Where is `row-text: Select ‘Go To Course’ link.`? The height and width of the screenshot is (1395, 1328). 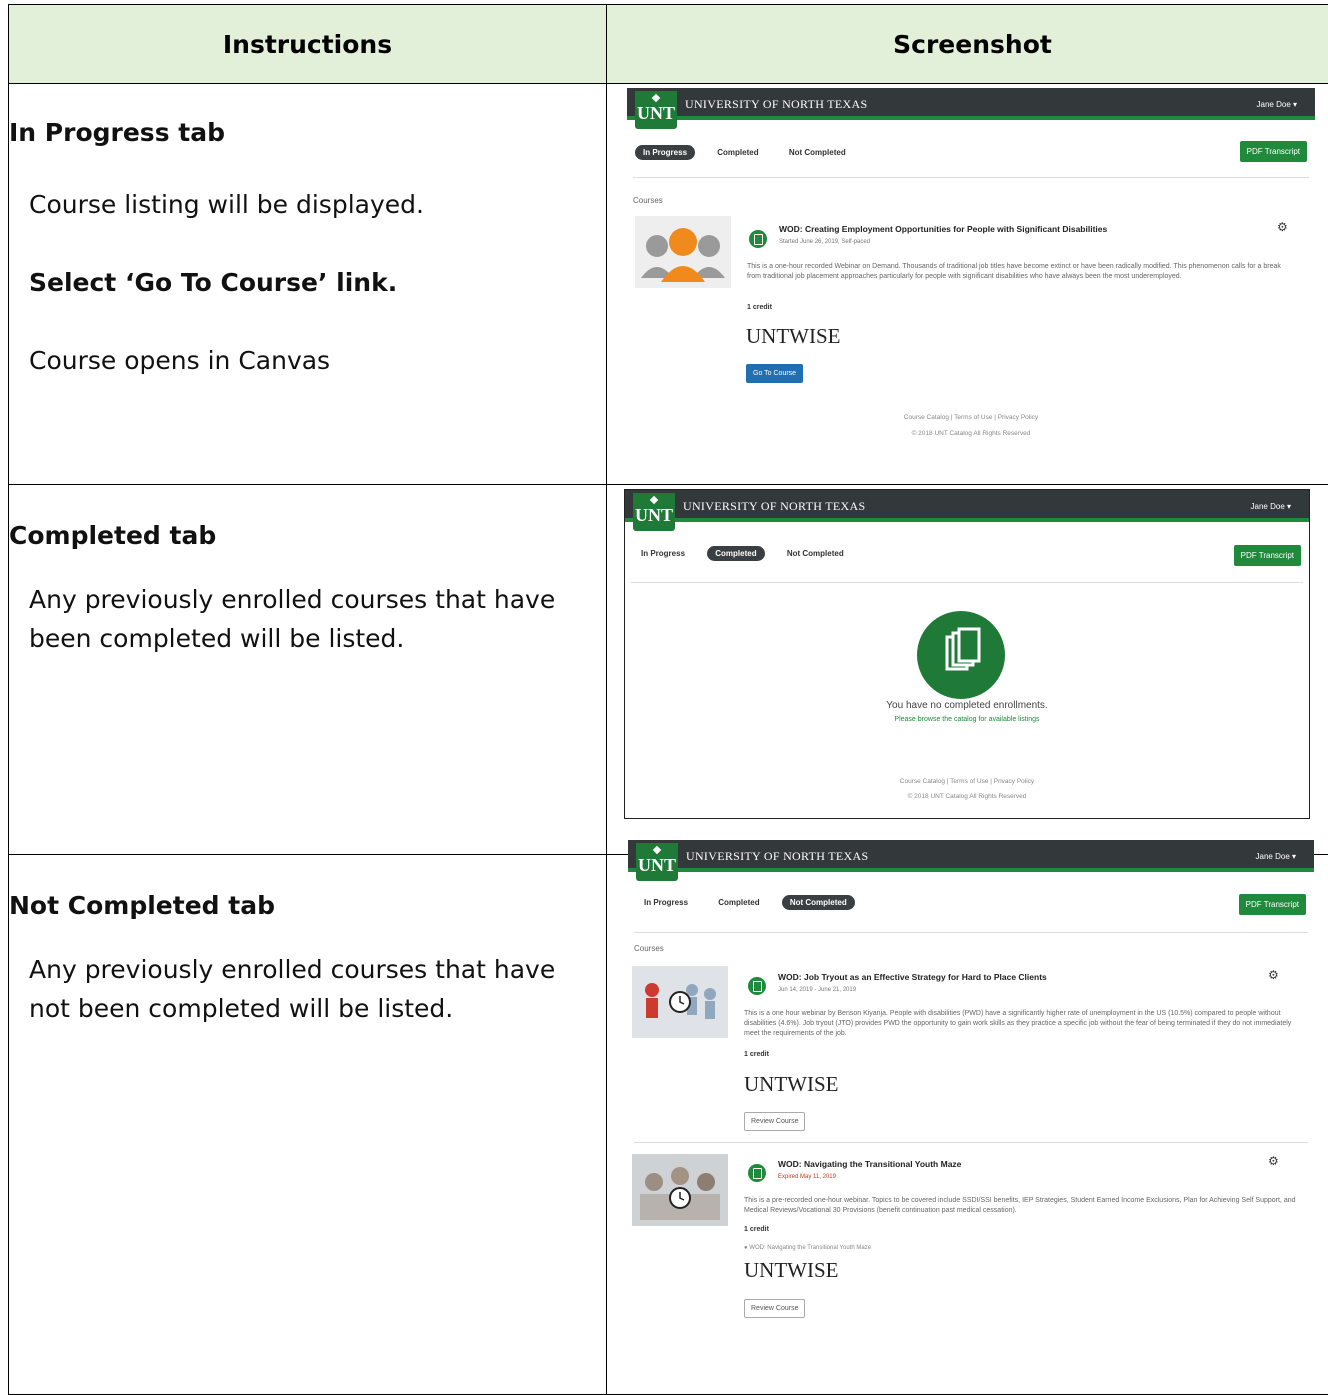 row-text: Select ‘Go To Course’ link. is located at coordinates (307, 282).